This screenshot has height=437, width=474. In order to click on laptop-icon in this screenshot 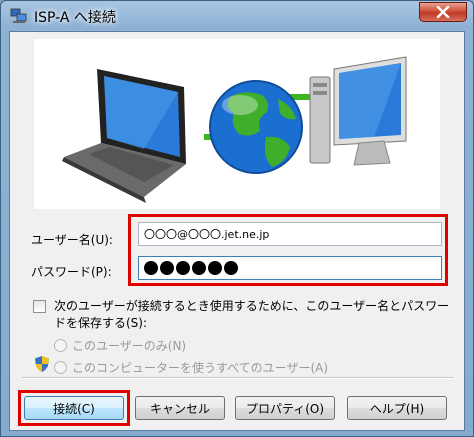, I will do `click(124, 136)`.